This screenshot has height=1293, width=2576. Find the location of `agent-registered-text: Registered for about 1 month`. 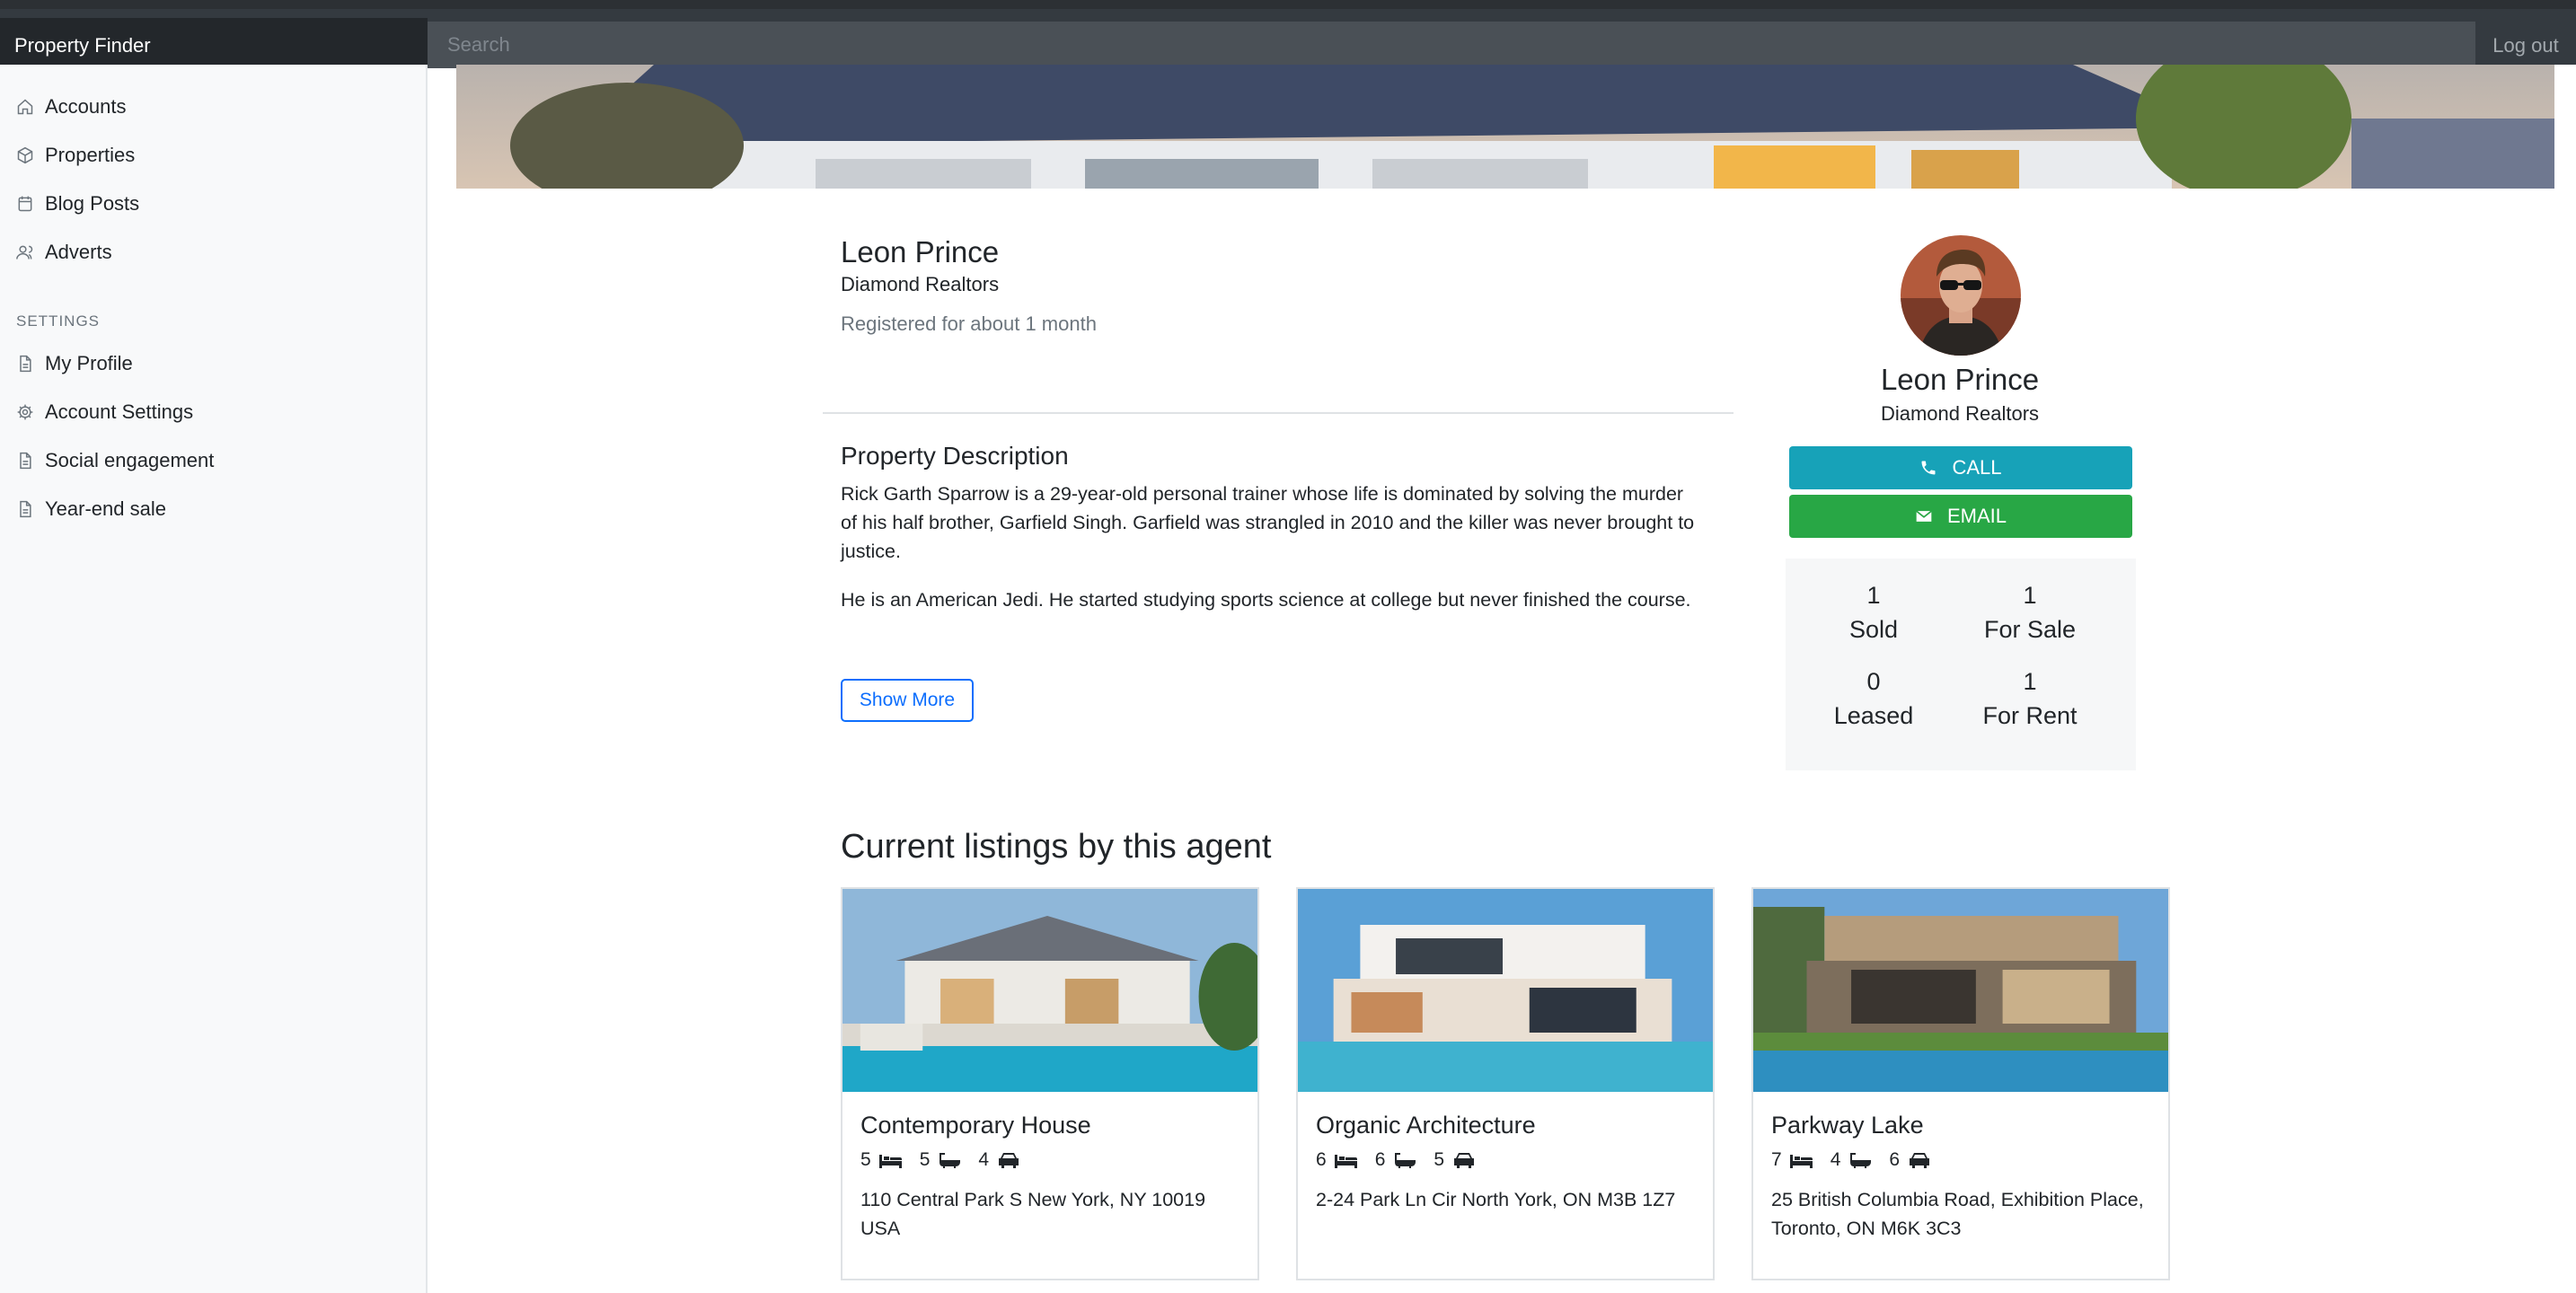

agent-registered-text: Registered for about 1 month is located at coordinates (969, 323).